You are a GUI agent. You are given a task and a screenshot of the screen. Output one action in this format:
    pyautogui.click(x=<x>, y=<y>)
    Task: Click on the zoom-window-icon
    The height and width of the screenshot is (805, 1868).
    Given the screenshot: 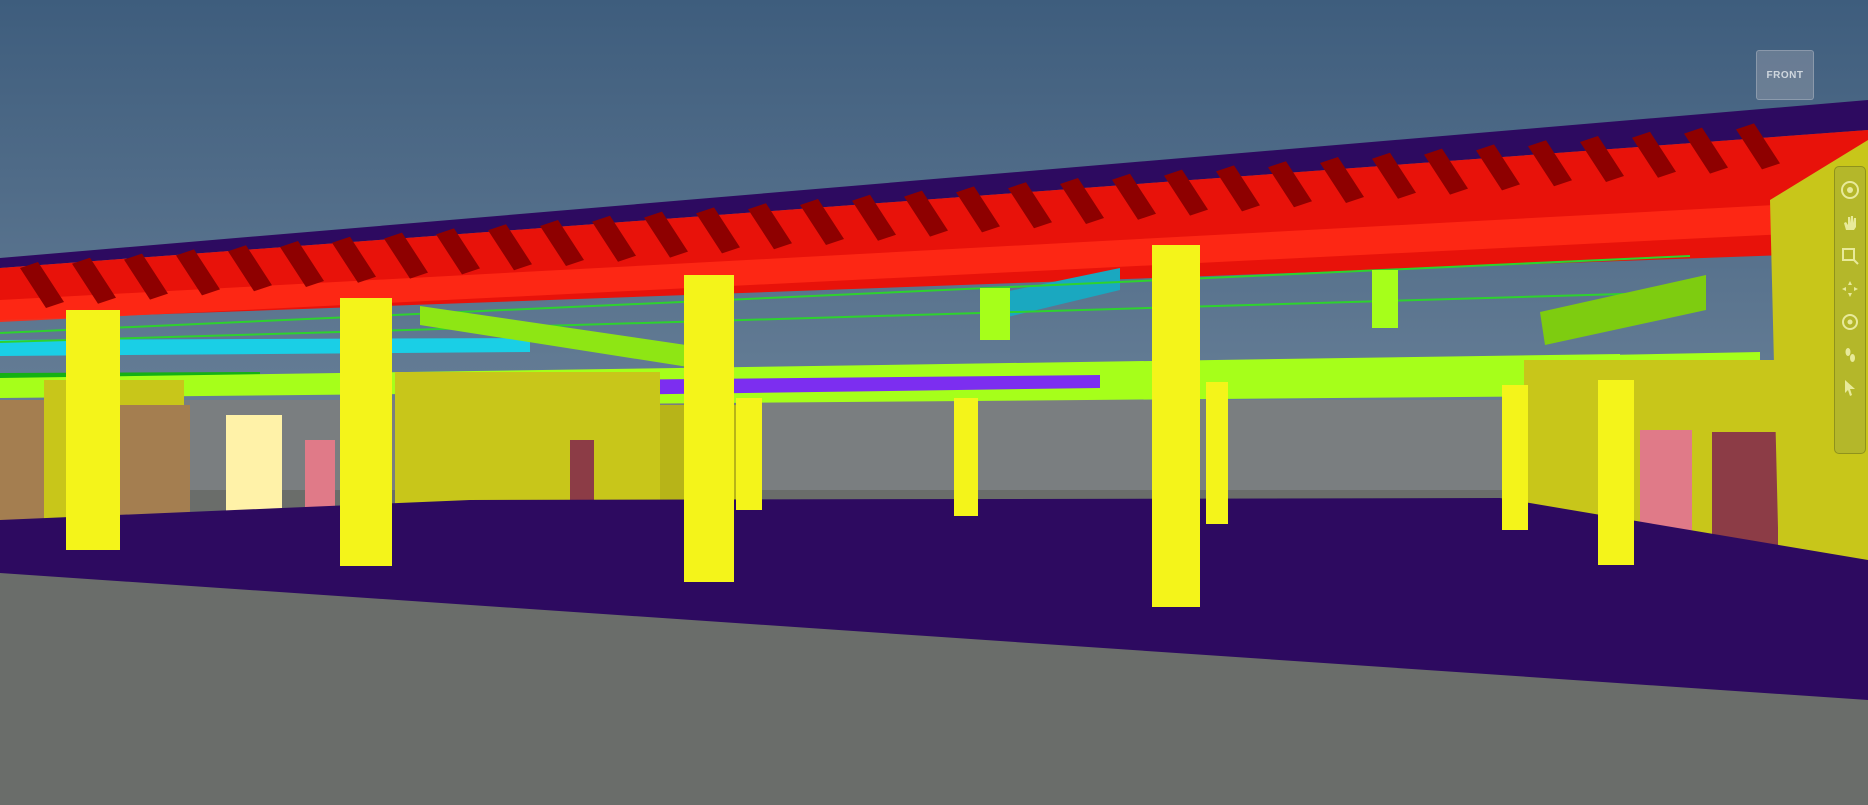 What is the action you would take?
    pyautogui.click(x=1850, y=256)
    